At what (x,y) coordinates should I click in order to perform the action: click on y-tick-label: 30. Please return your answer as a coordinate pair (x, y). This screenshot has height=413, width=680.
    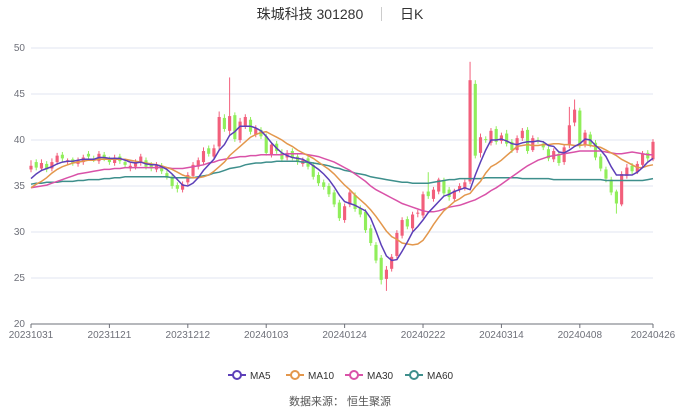
    Looking at the image, I should click on (20, 232).